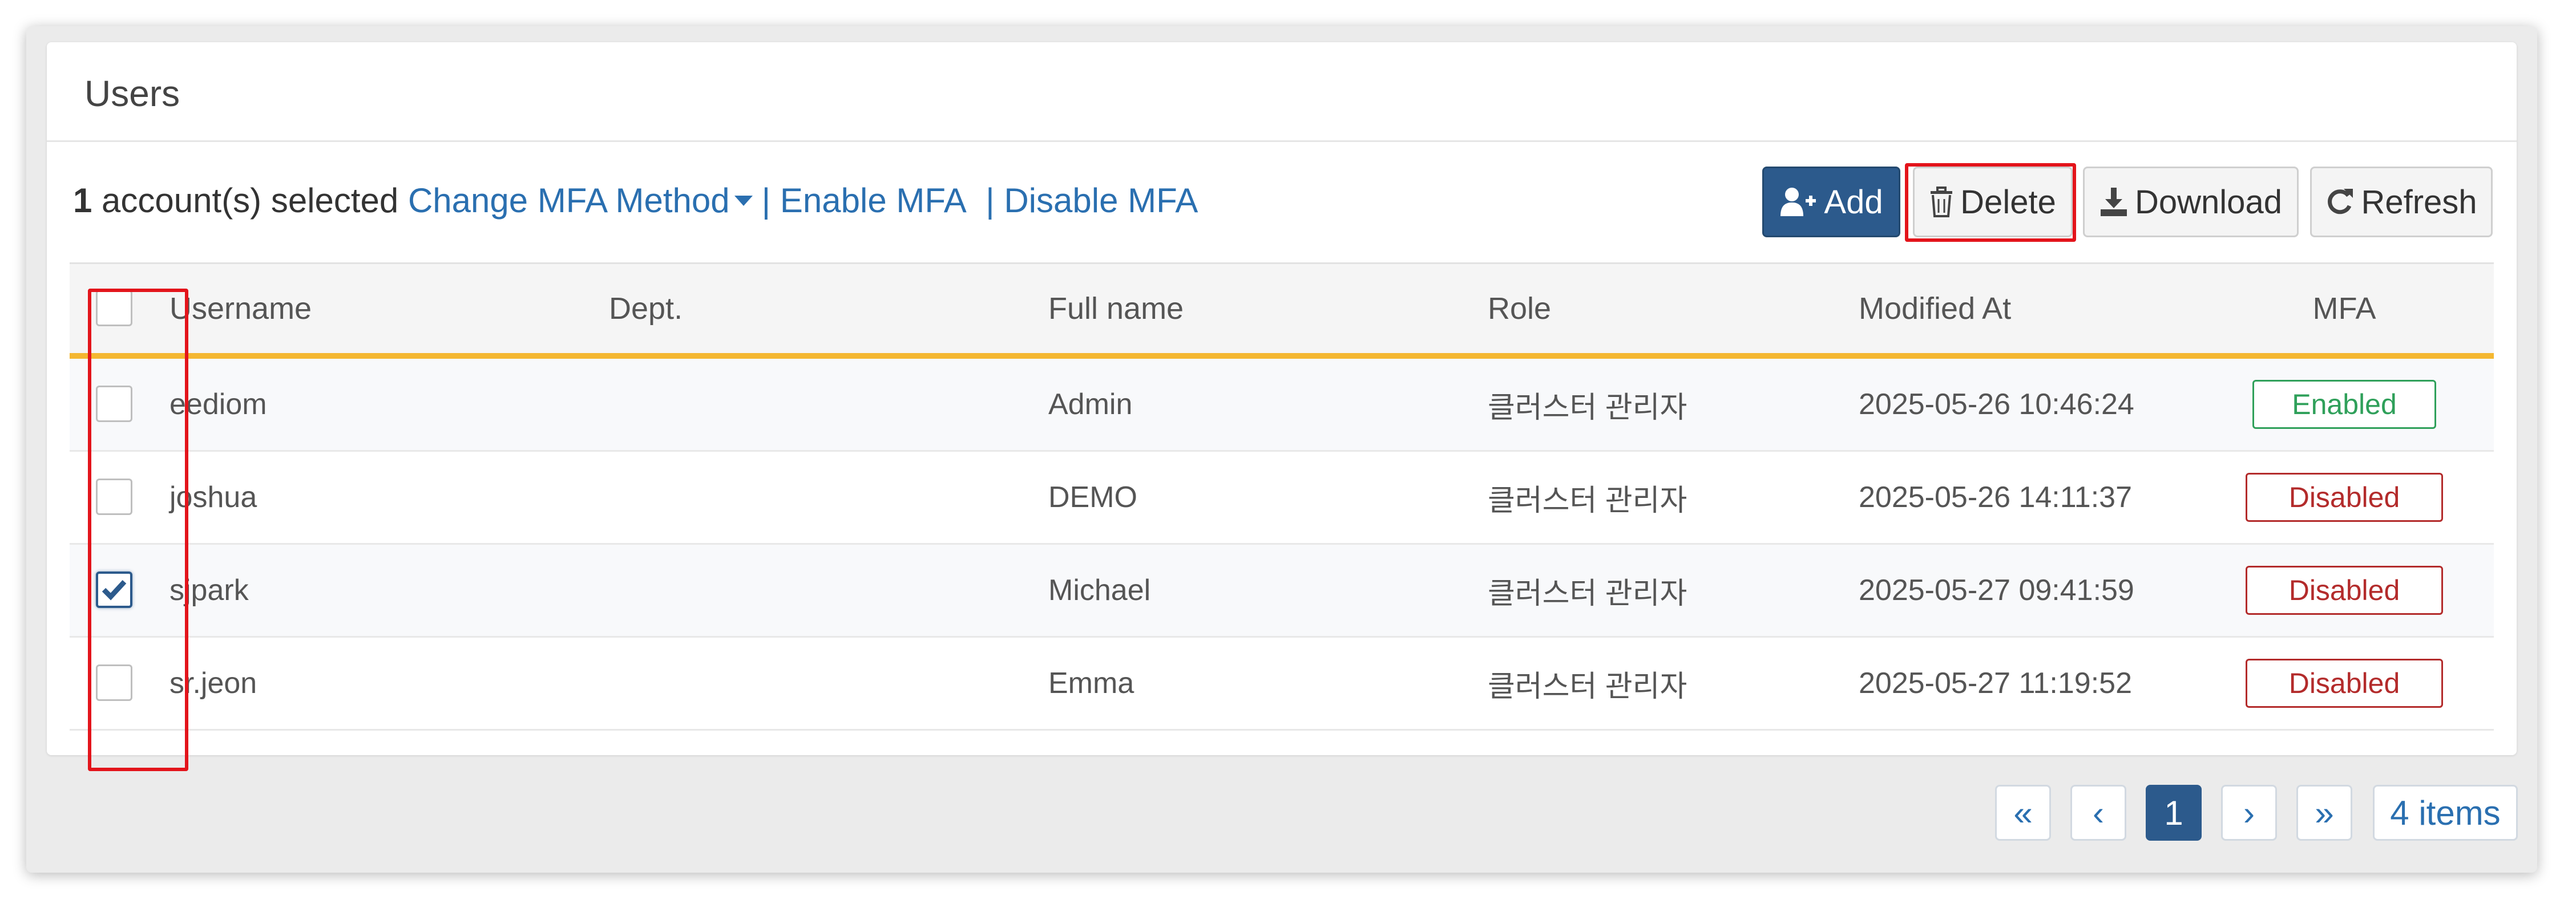 Image resolution: width=2576 pixels, height=912 pixels. I want to click on next-page-button: ›, so click(2249, 813).